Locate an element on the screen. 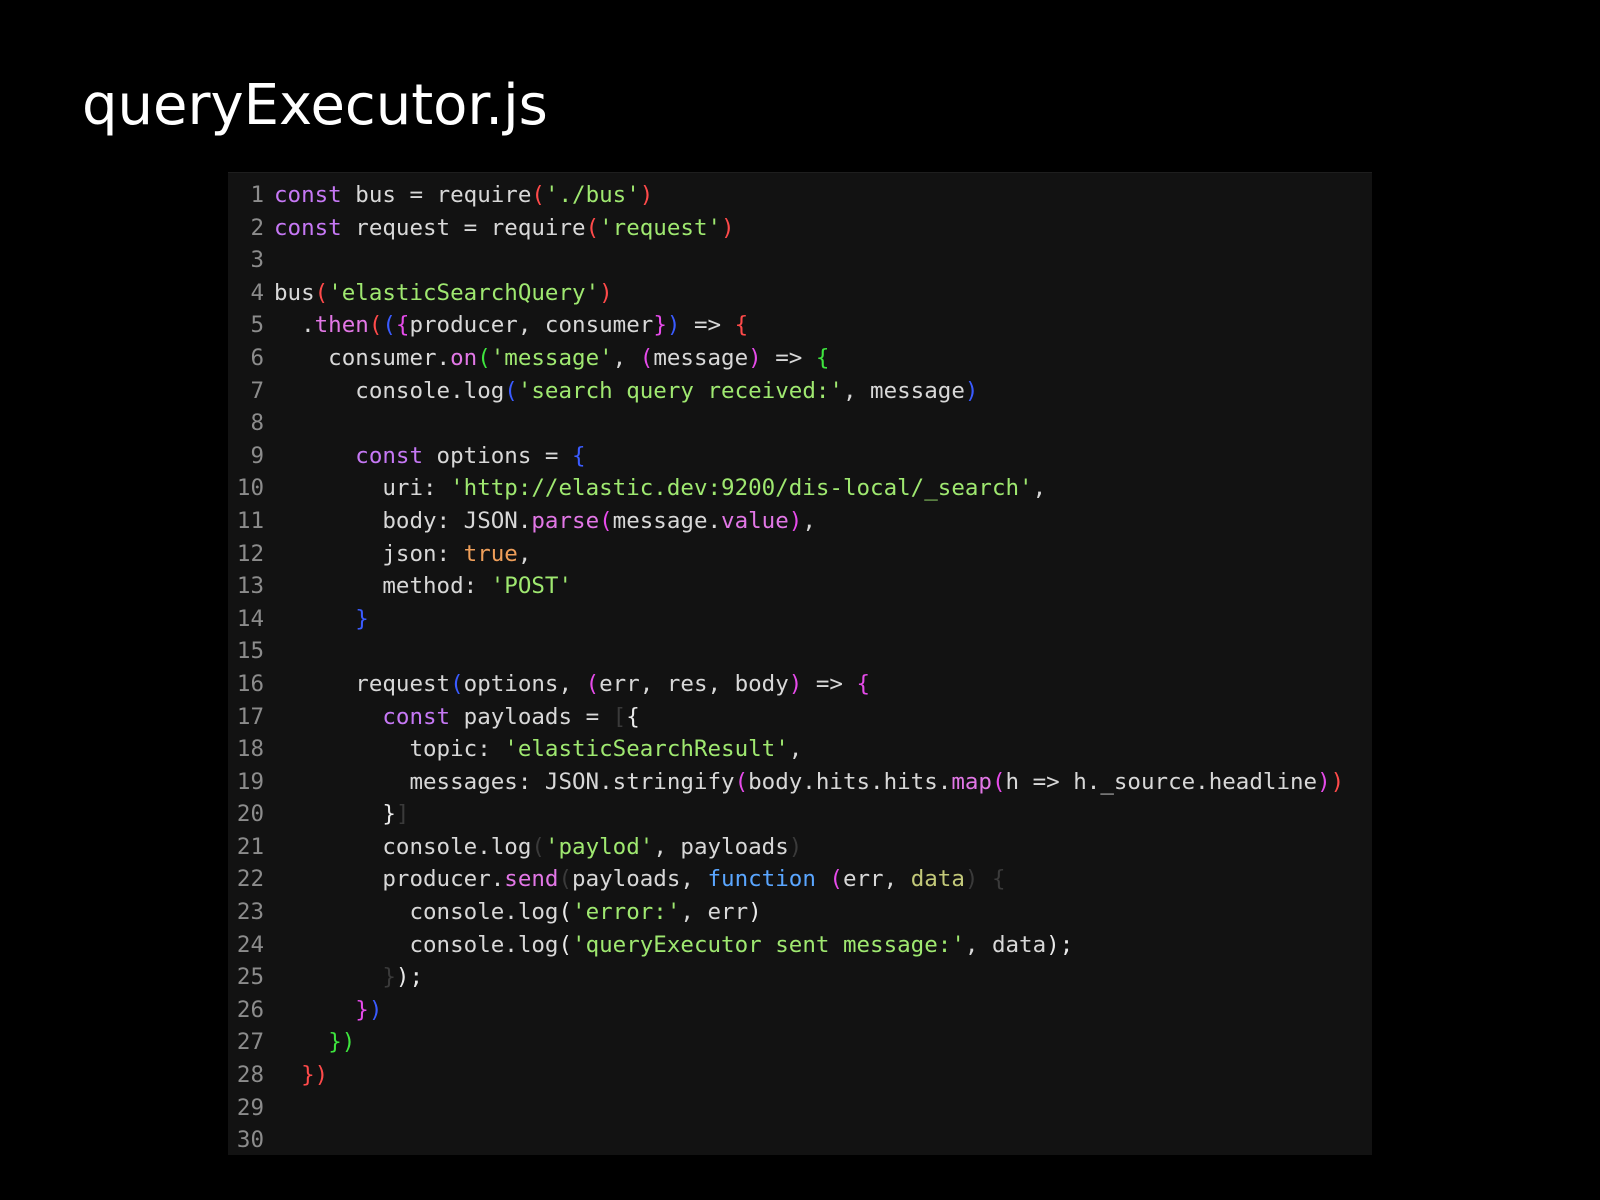 The height and width of the screenshot is (1200, 1600). code-token: , data is located at coordinates (1005, 944).